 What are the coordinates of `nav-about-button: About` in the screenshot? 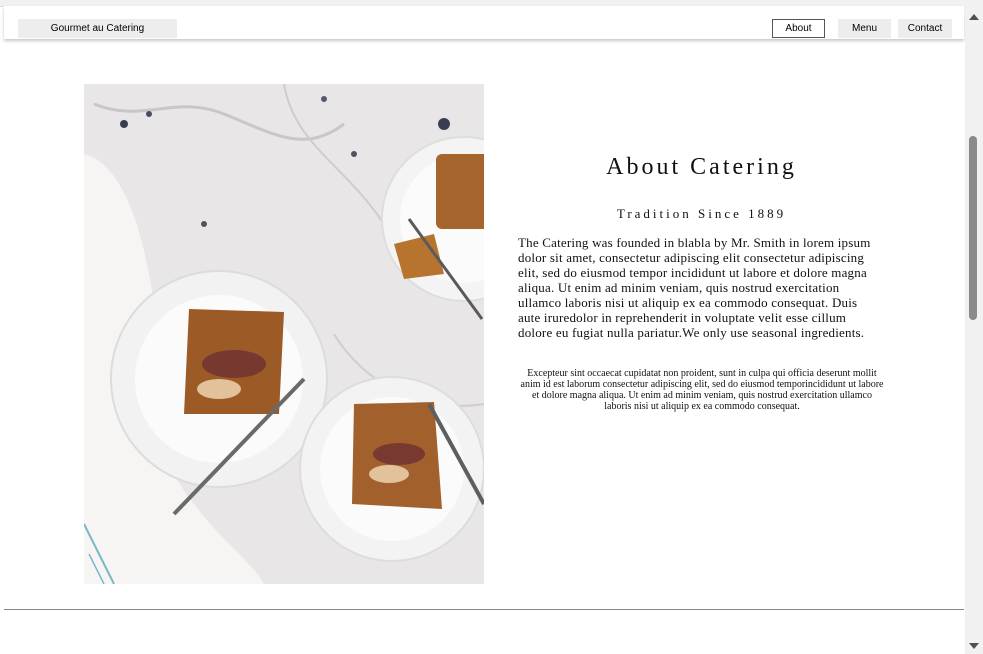 It's located at (798, 28).